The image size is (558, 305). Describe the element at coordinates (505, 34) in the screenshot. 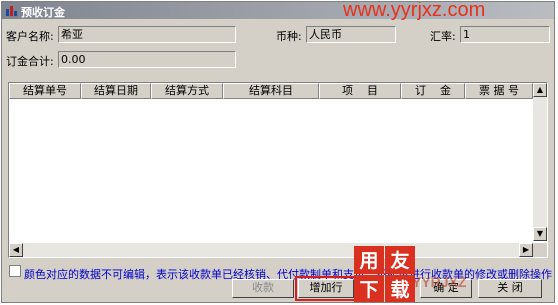

I see `rate-field: 1` at that location.